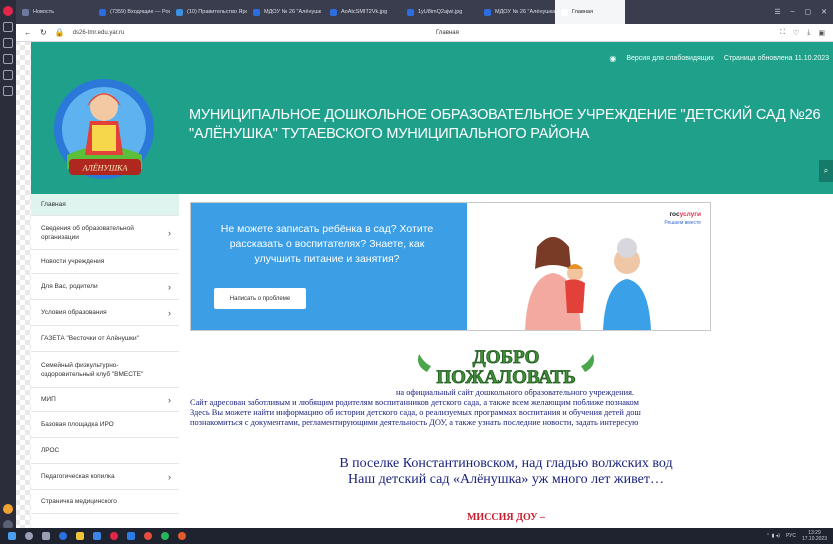  I want to click on menu-item: Для Вас, родители ›, so click(105, 287).